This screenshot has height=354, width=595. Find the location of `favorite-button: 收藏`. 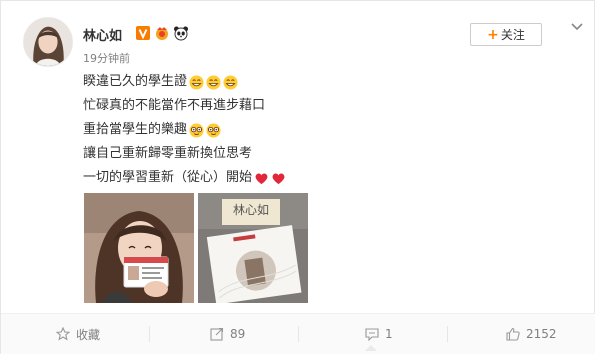

favorite-button: 收藏 is located at coordinates (78, 334).